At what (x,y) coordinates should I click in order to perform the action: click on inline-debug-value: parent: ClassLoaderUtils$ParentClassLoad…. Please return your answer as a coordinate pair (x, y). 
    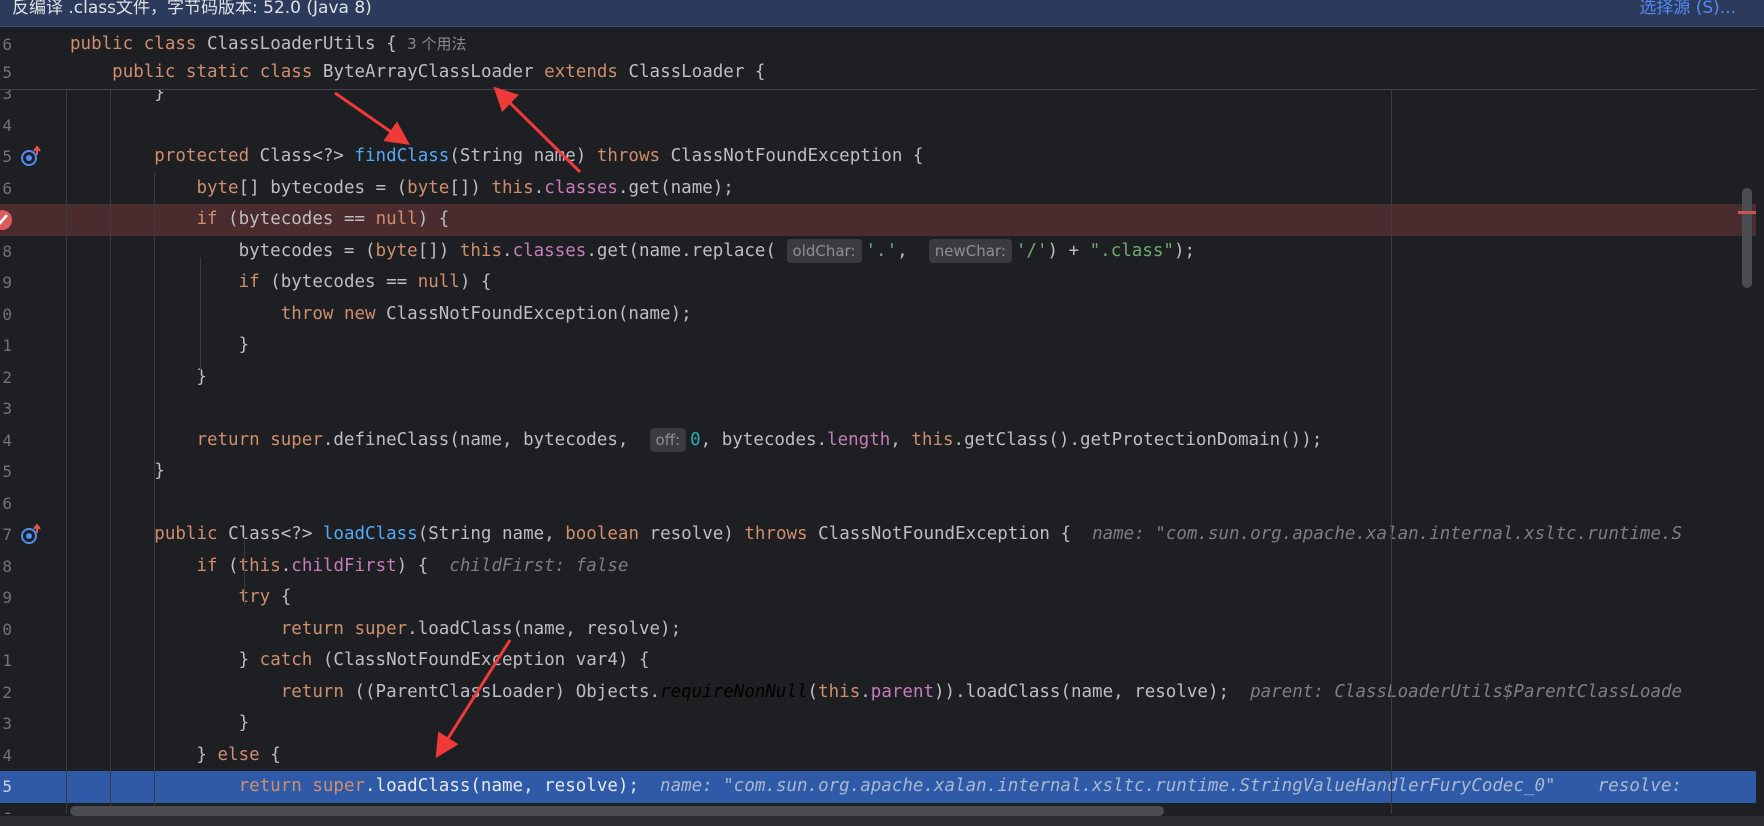
    Looking at the image, I should click on (1466, 691).